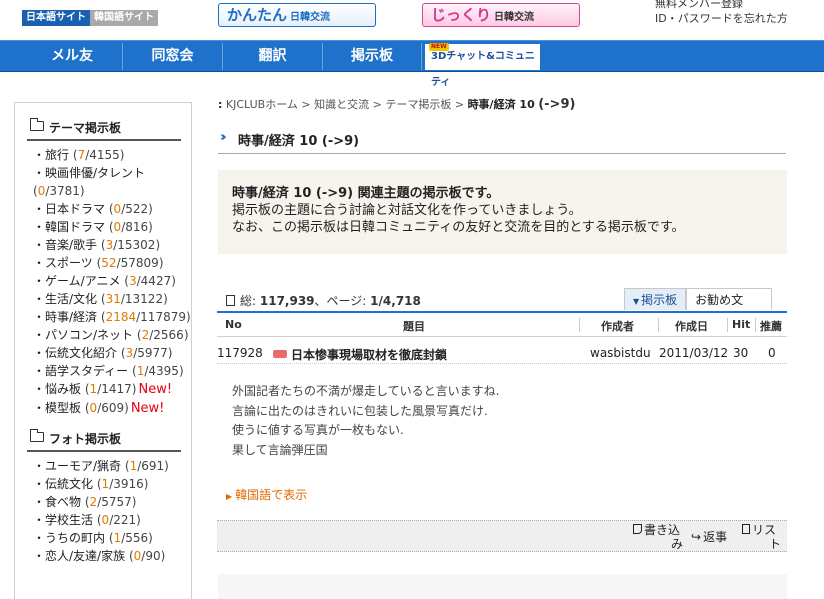 The width and height of the screenshot is (824, 599). I want to click on nav-3d-chat: NEW 3Dチャット&コミュニティ, so click(482, 65).